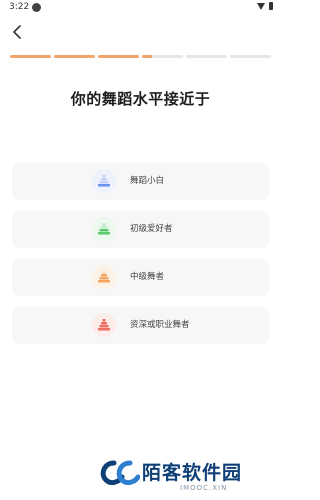  I want to click on level-option-label: 中级舞者, so click(147, 277).